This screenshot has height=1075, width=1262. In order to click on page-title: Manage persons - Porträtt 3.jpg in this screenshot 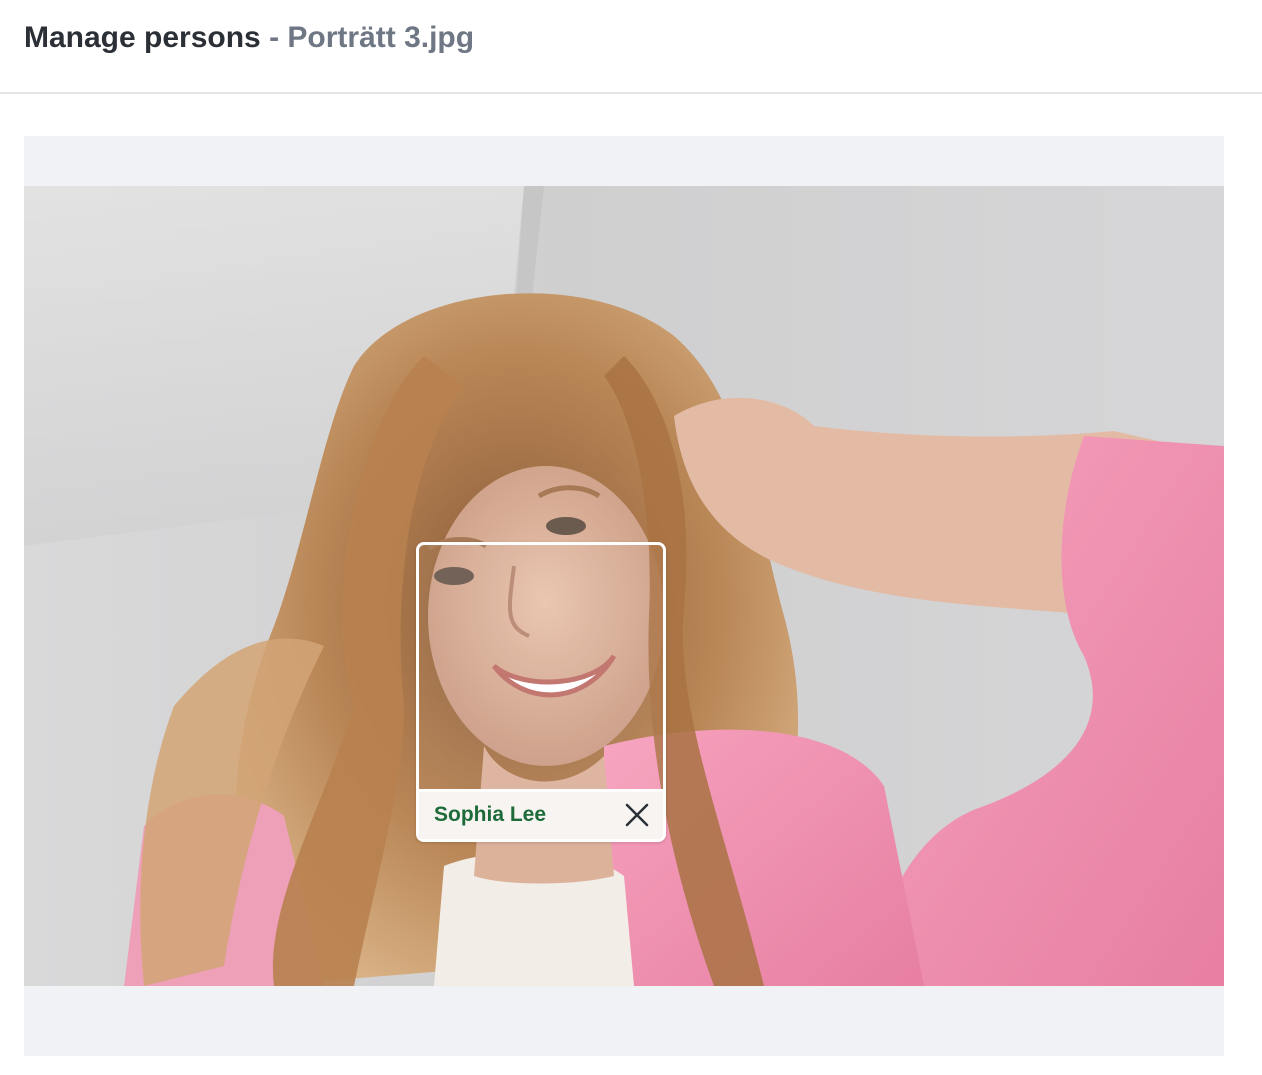, I will do `click(249, 38)`.